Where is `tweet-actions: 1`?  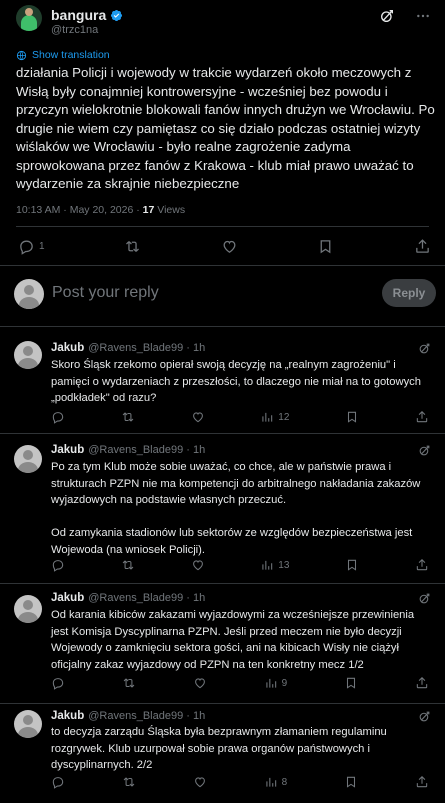
tweet-actions: 1 is located at coordinates (224, 246).